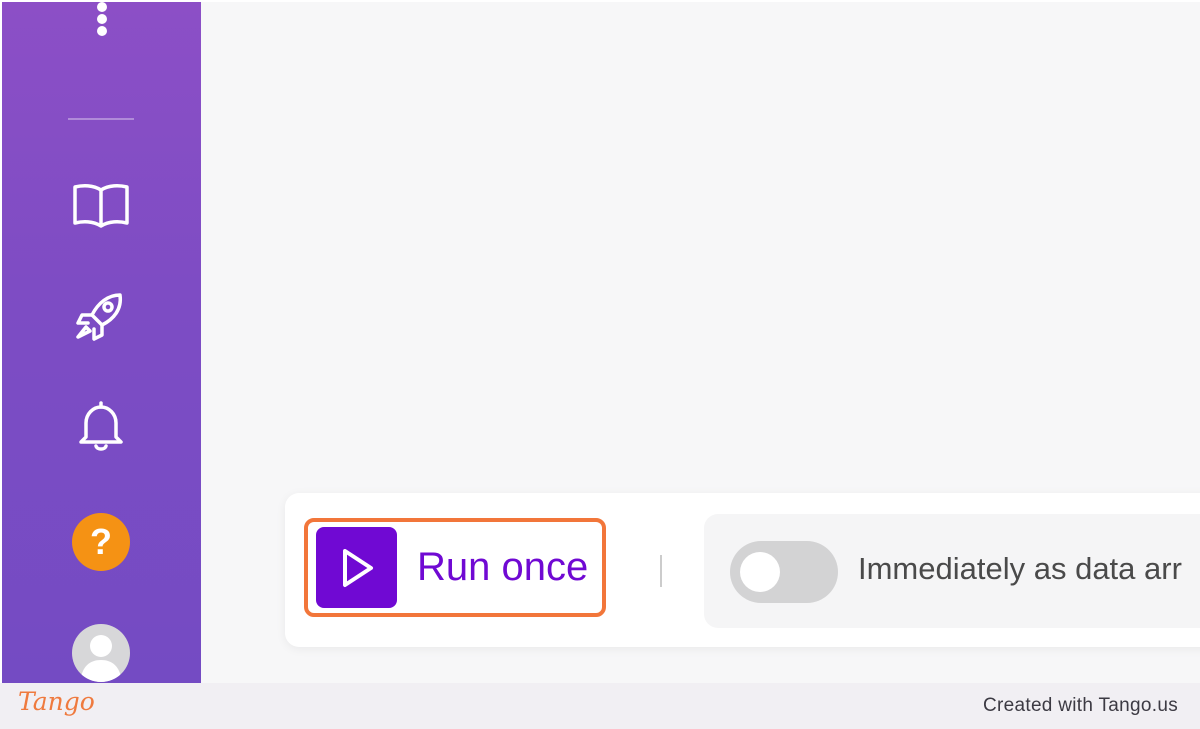 Image resolution: width=1200 pixels, height=729 pixels. I want to click on footer-bar: Tango Created with Tango.us, so click(600, 706).